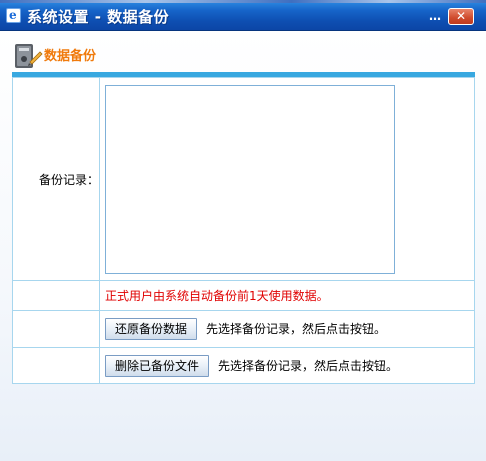  What do you see at coordinates (157, 365) in the screenshot?
I see `delete-backup-file-button: 删除已备份文件` at bounding box center [157, 365].